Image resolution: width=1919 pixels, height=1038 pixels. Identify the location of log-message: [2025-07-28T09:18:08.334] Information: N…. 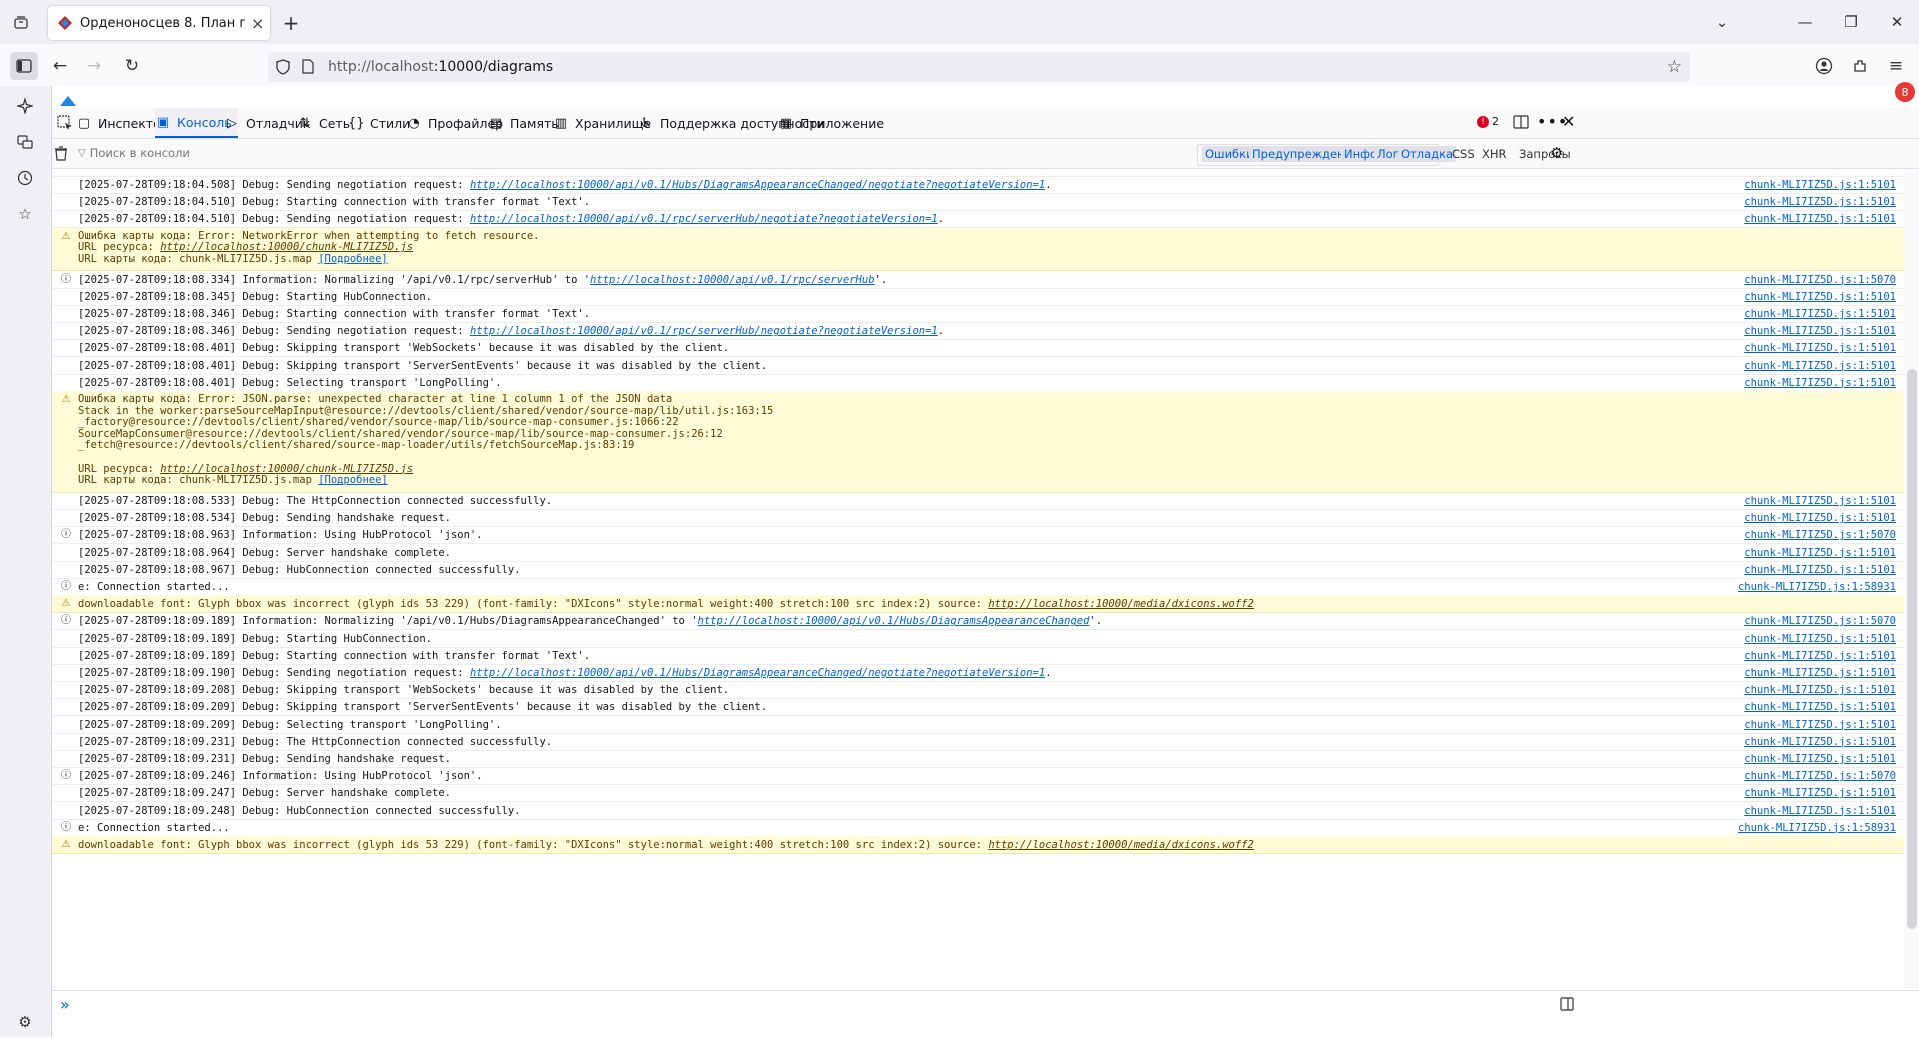
(482, 280).